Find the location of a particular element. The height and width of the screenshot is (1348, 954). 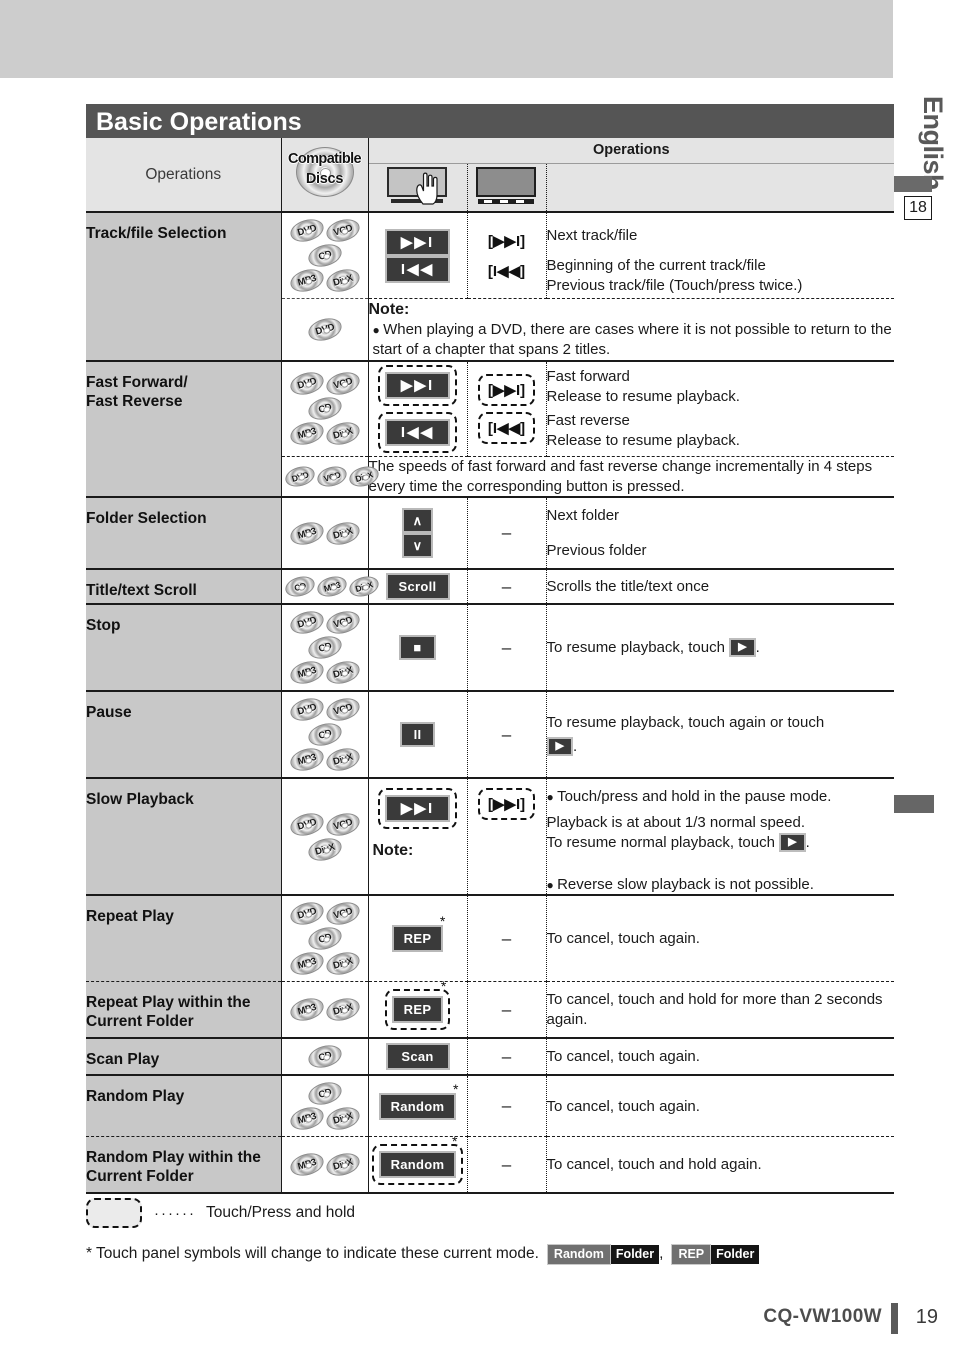

table-header-row: Operations Compatible Discs Operations is located at coordinates (490, 175).